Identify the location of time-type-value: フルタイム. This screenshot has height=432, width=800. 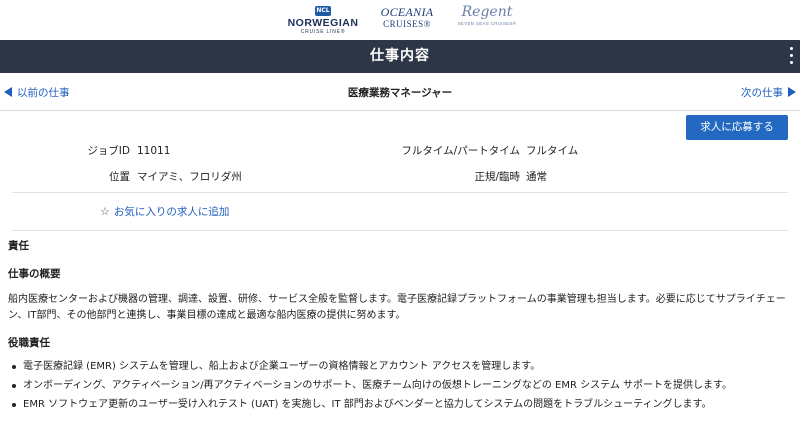
(552, 151).